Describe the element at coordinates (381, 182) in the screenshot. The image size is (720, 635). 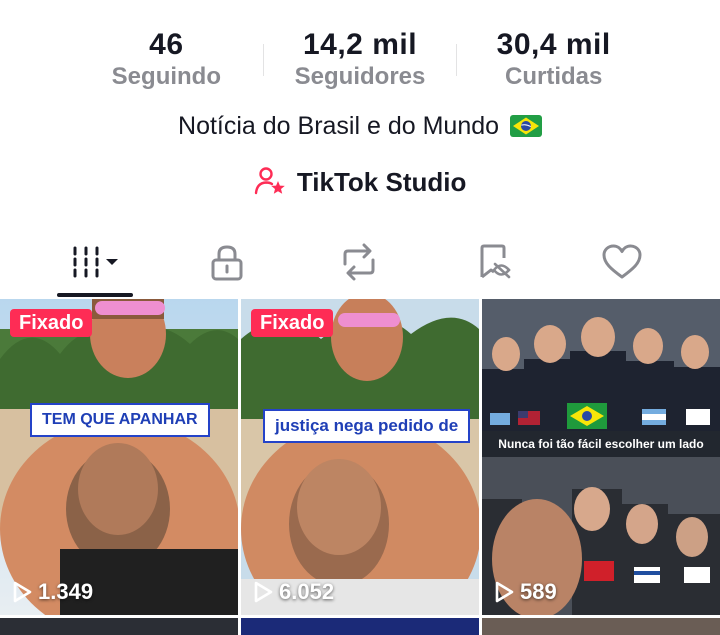
I see `tiktok-studio-label: TikTok Studio` at that location.